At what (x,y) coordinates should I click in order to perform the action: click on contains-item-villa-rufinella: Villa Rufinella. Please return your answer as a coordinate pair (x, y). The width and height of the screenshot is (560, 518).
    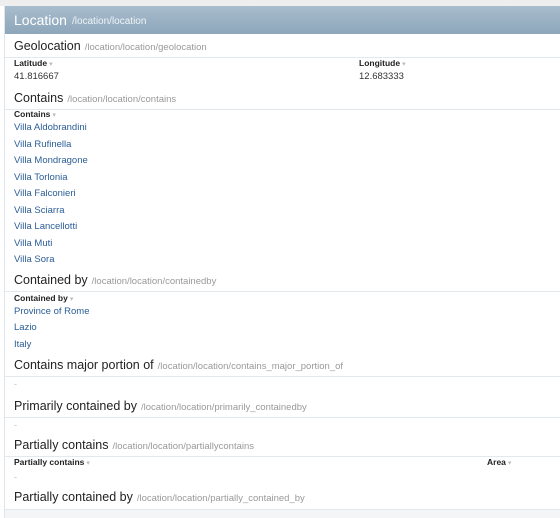
    Looking at the image, I should click on (42, 144).